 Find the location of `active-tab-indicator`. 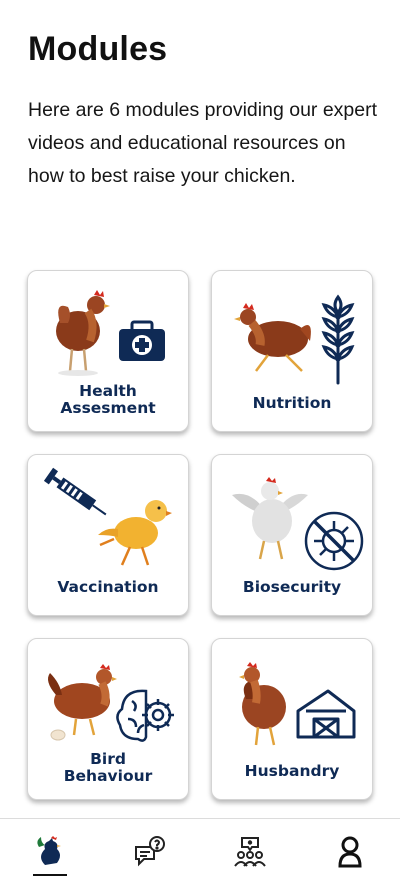

active-tab-indicator is located at coordinates (50, 875).